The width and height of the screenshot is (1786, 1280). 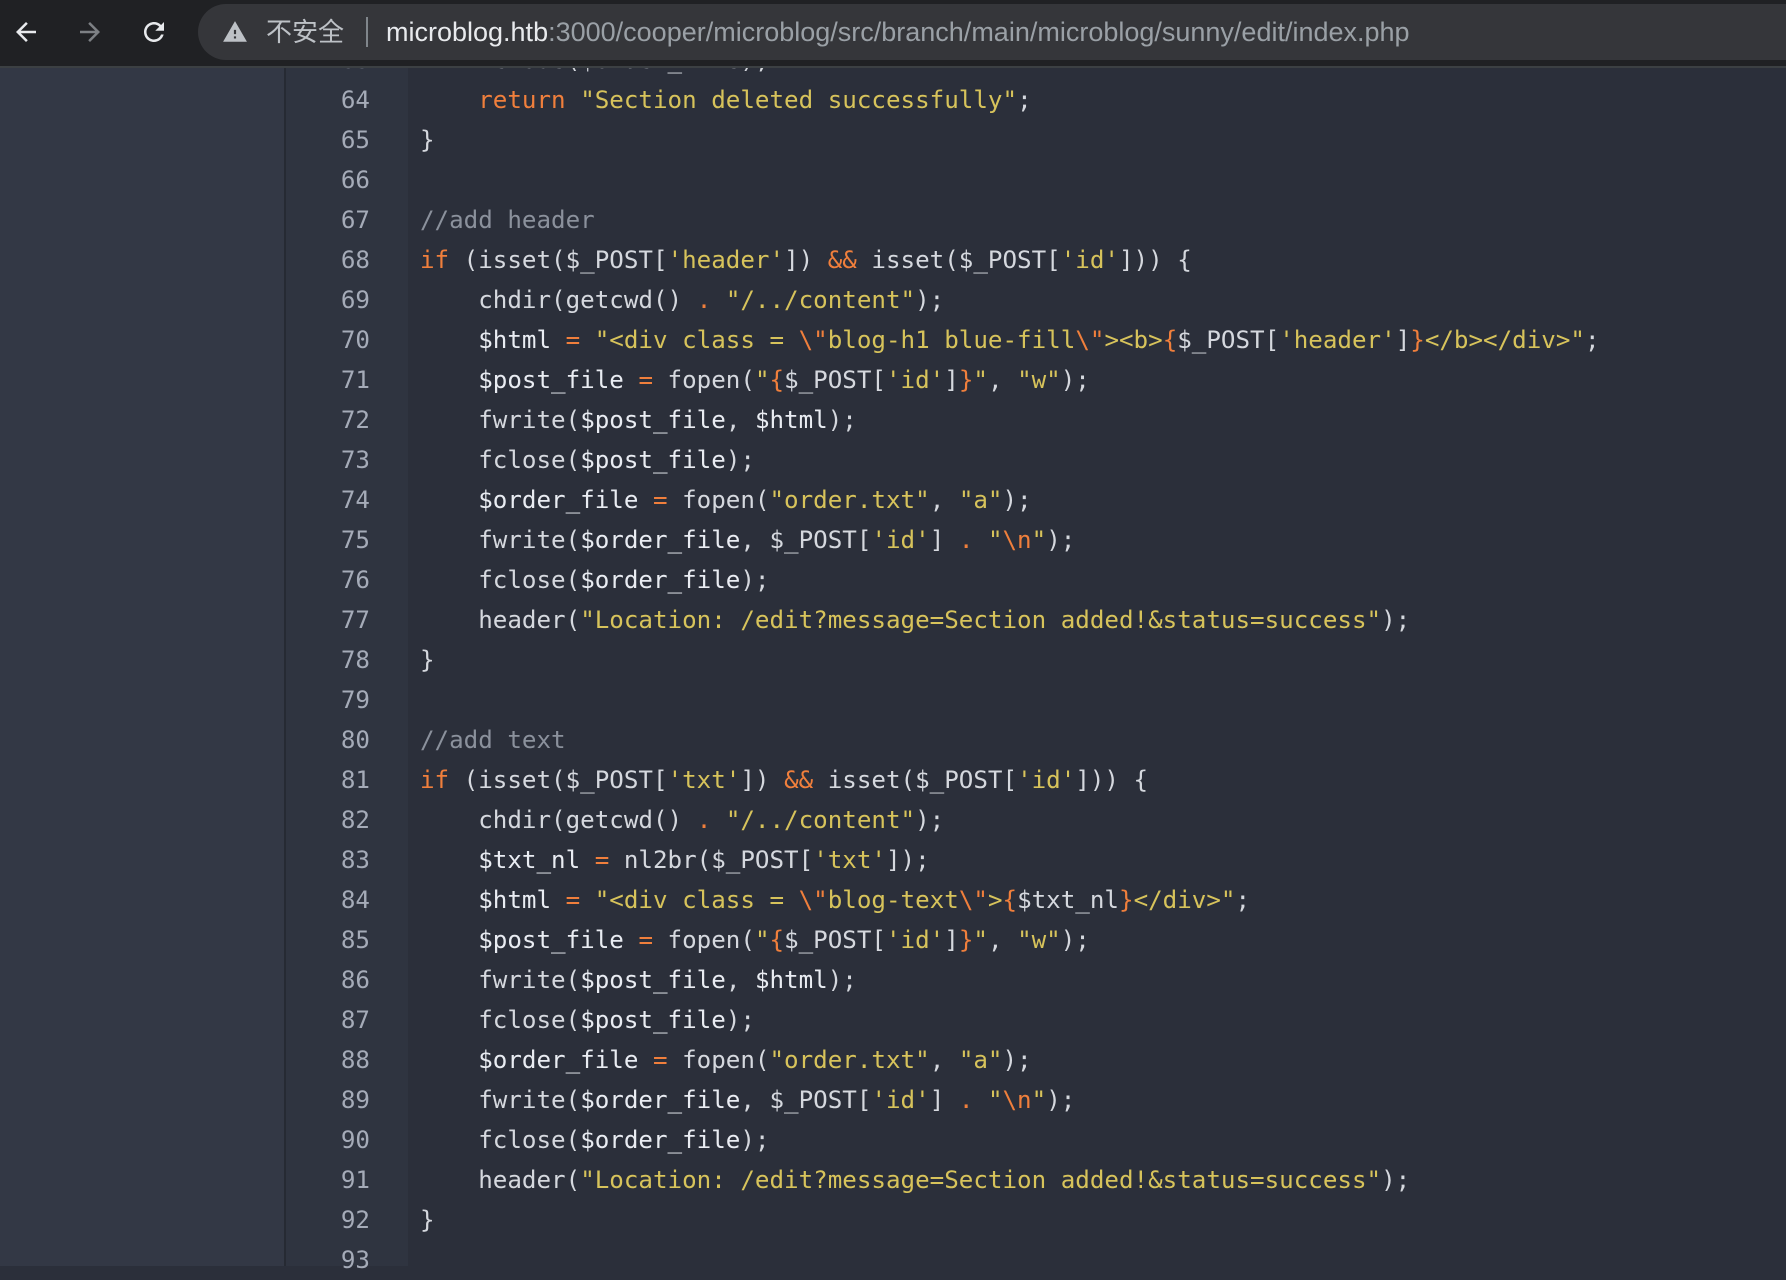 What do you see at coordinates (328, 220) in the screenshot?
I see `line-number: 67` at bounding box center [328, 220].